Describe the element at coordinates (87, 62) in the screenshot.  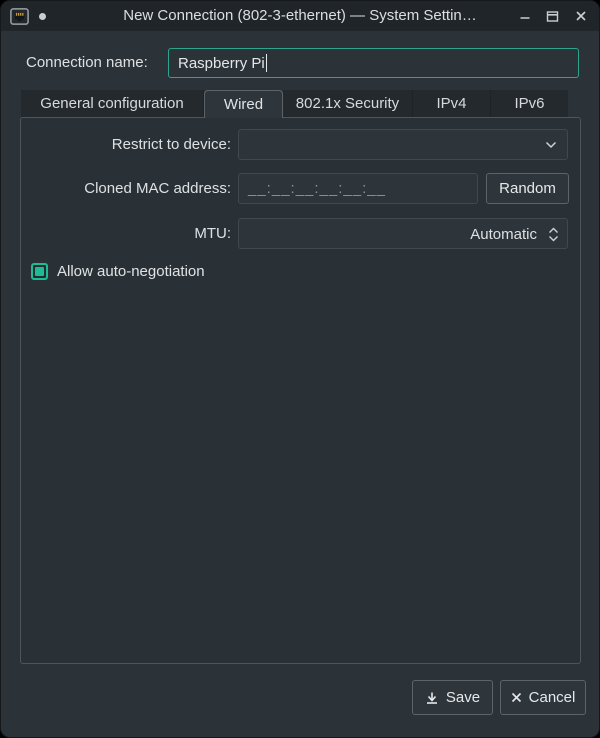
I see `connection-name-label: Connection name:` at that location.